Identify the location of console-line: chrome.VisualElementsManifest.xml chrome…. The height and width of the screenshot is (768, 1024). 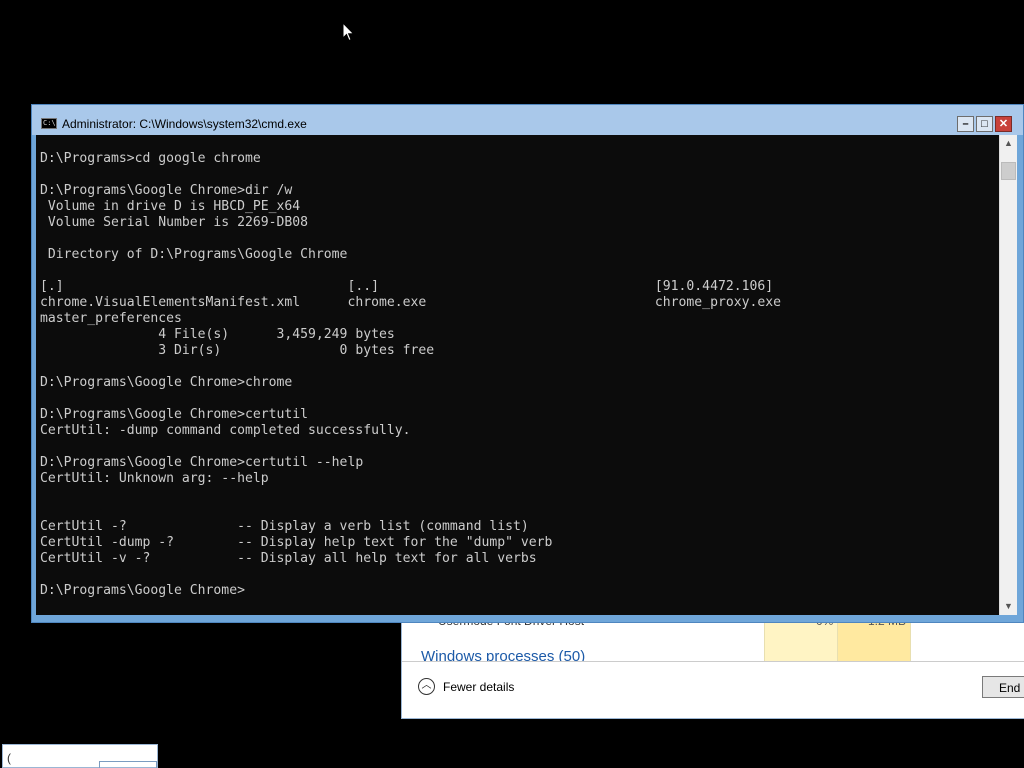
(411, 302).